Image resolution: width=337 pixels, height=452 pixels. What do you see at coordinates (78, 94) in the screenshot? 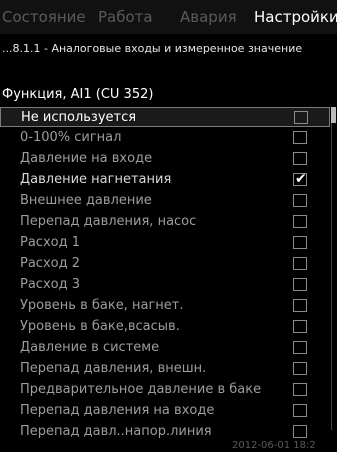
I see `page-title: Функция, AI1 (CU 352)` at bounding box center [78, 94].